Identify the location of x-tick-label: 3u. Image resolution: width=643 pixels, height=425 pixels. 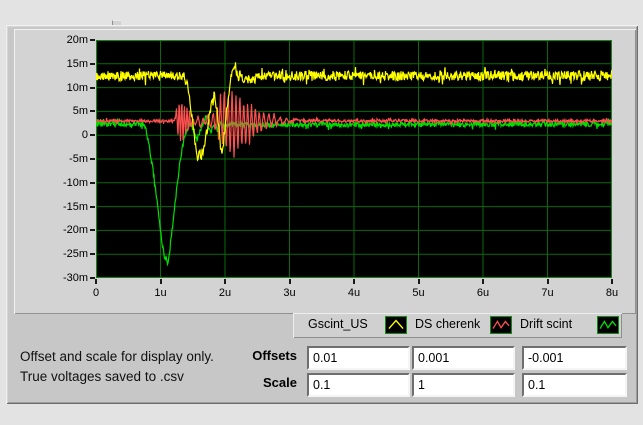
(289, 293).